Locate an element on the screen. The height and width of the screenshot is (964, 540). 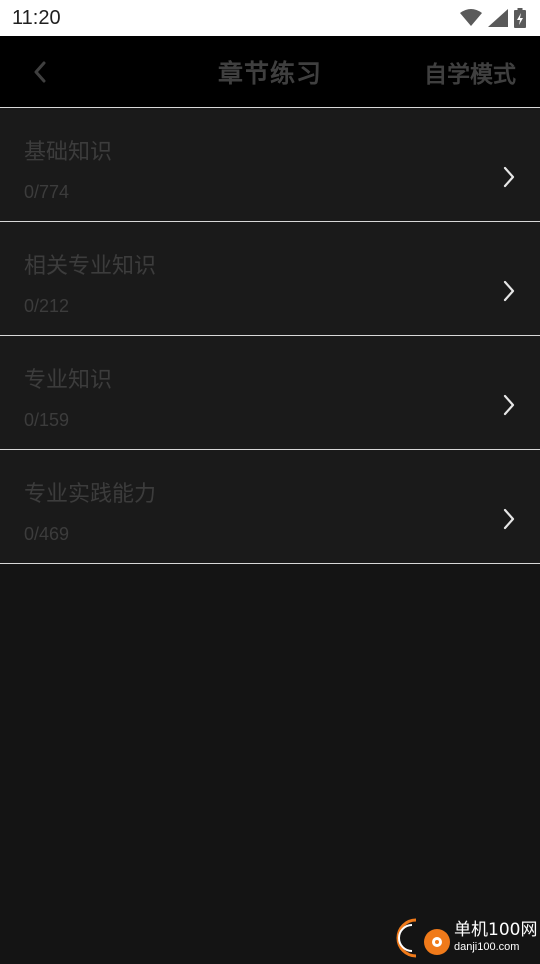
chapter-name: 基础知识 is located at coordinates (68, 152).